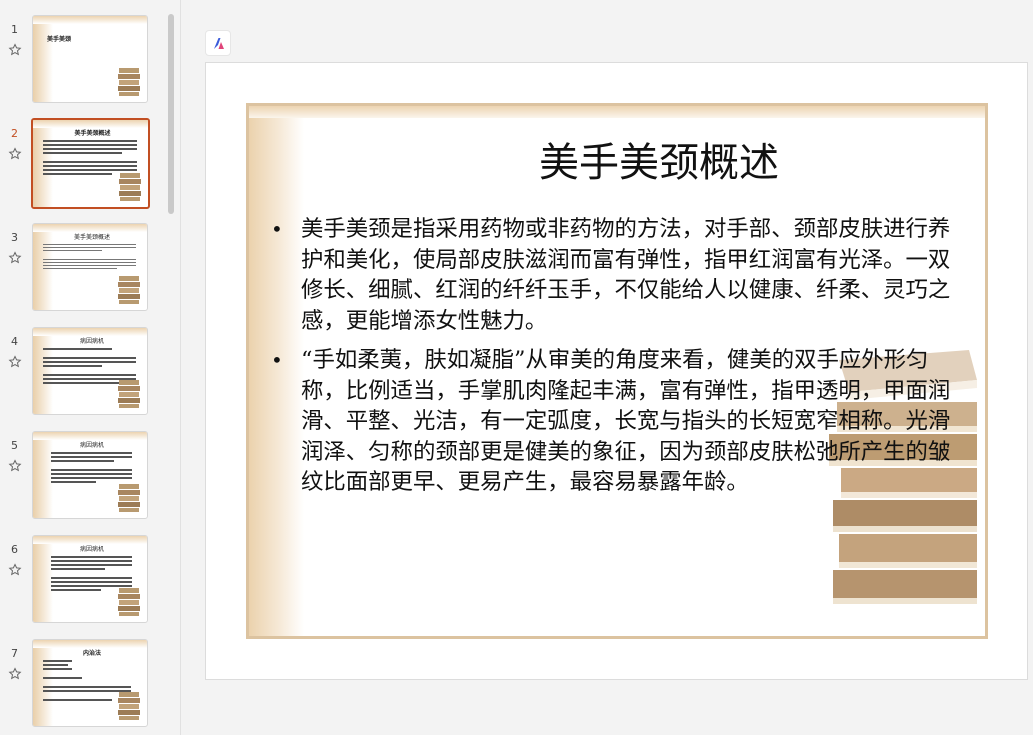 The image size is (1033, 735). I want to click on thumbnail-row-1: 1 美手美颈, so click(82, 61).